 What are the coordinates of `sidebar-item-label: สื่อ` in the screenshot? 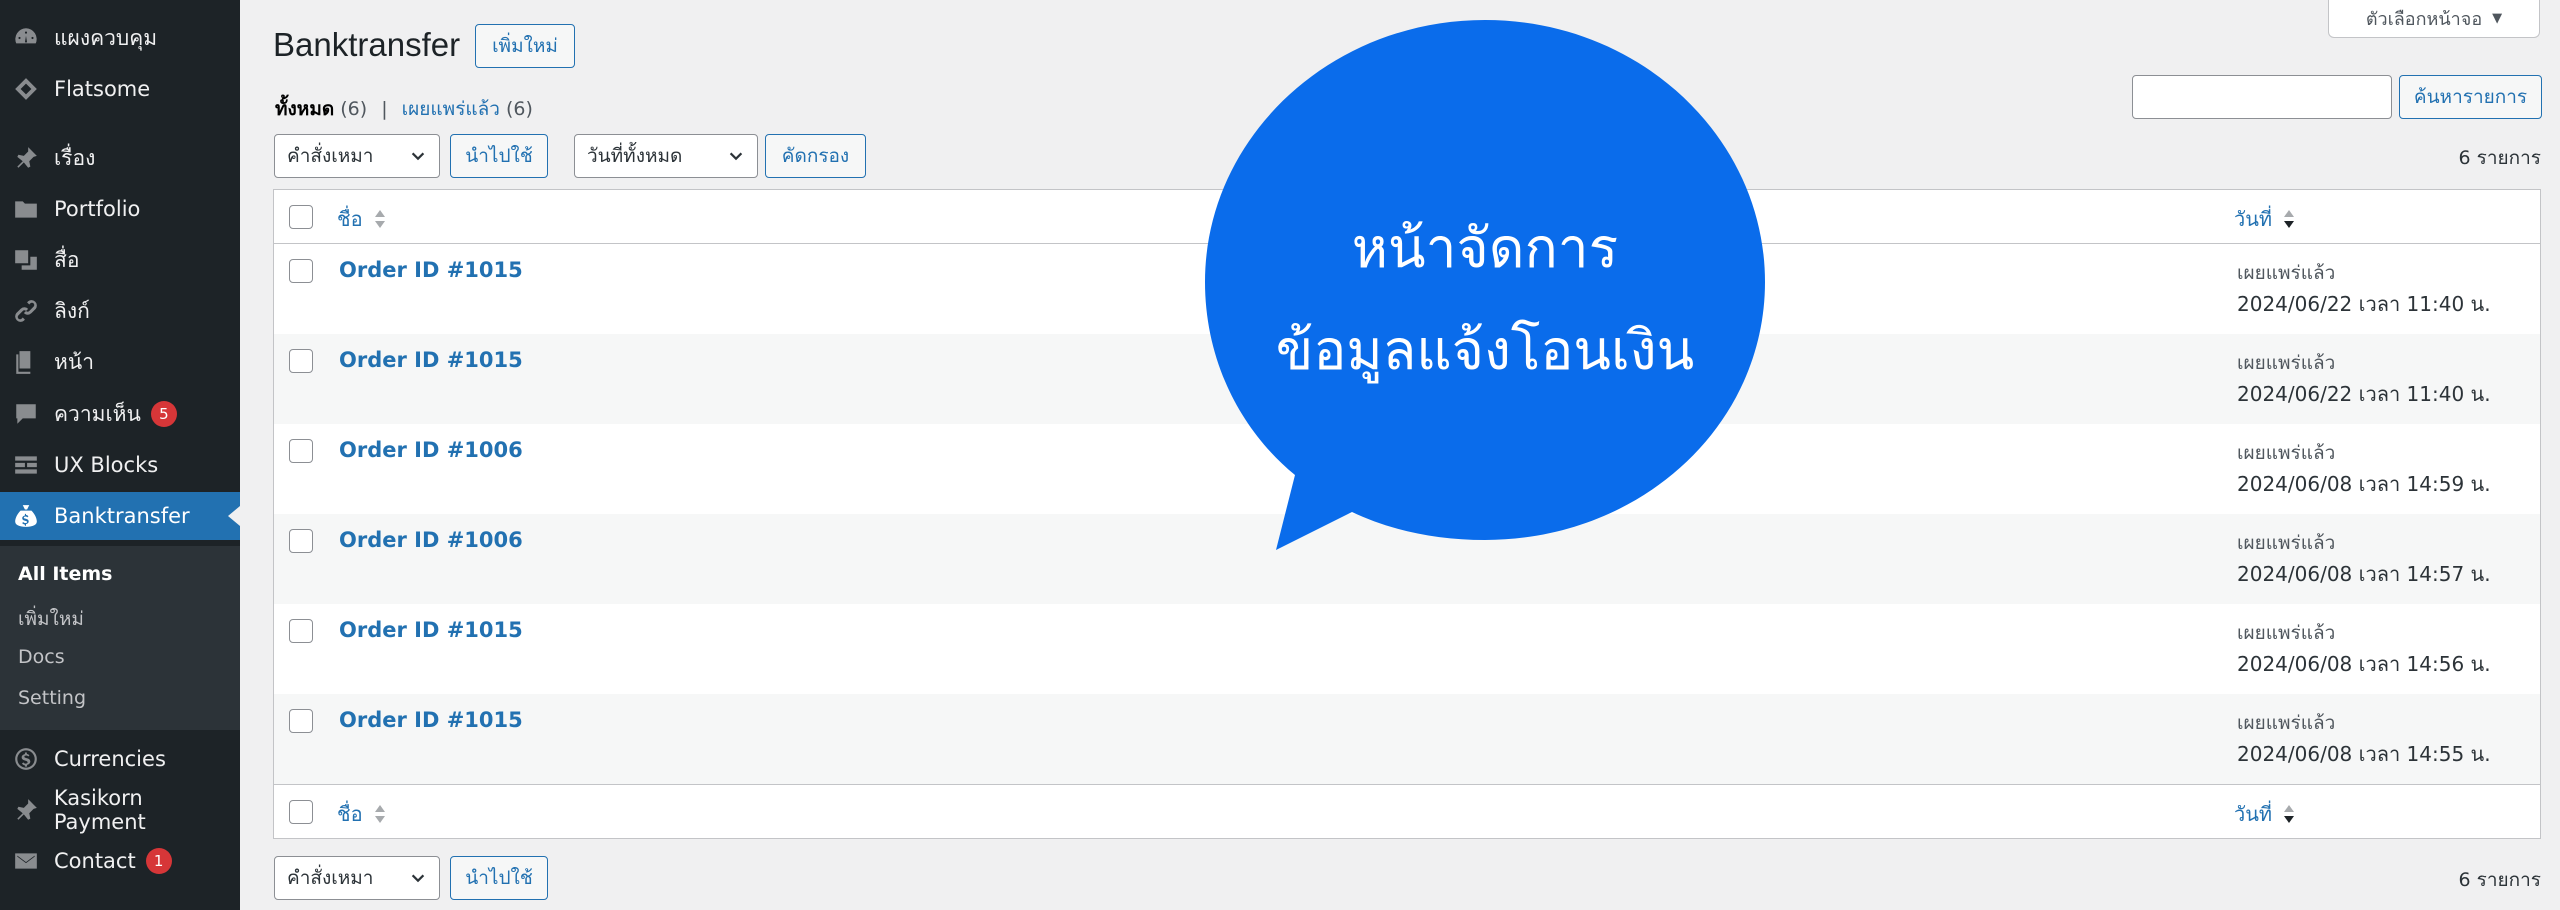 It's located at (67, 259).